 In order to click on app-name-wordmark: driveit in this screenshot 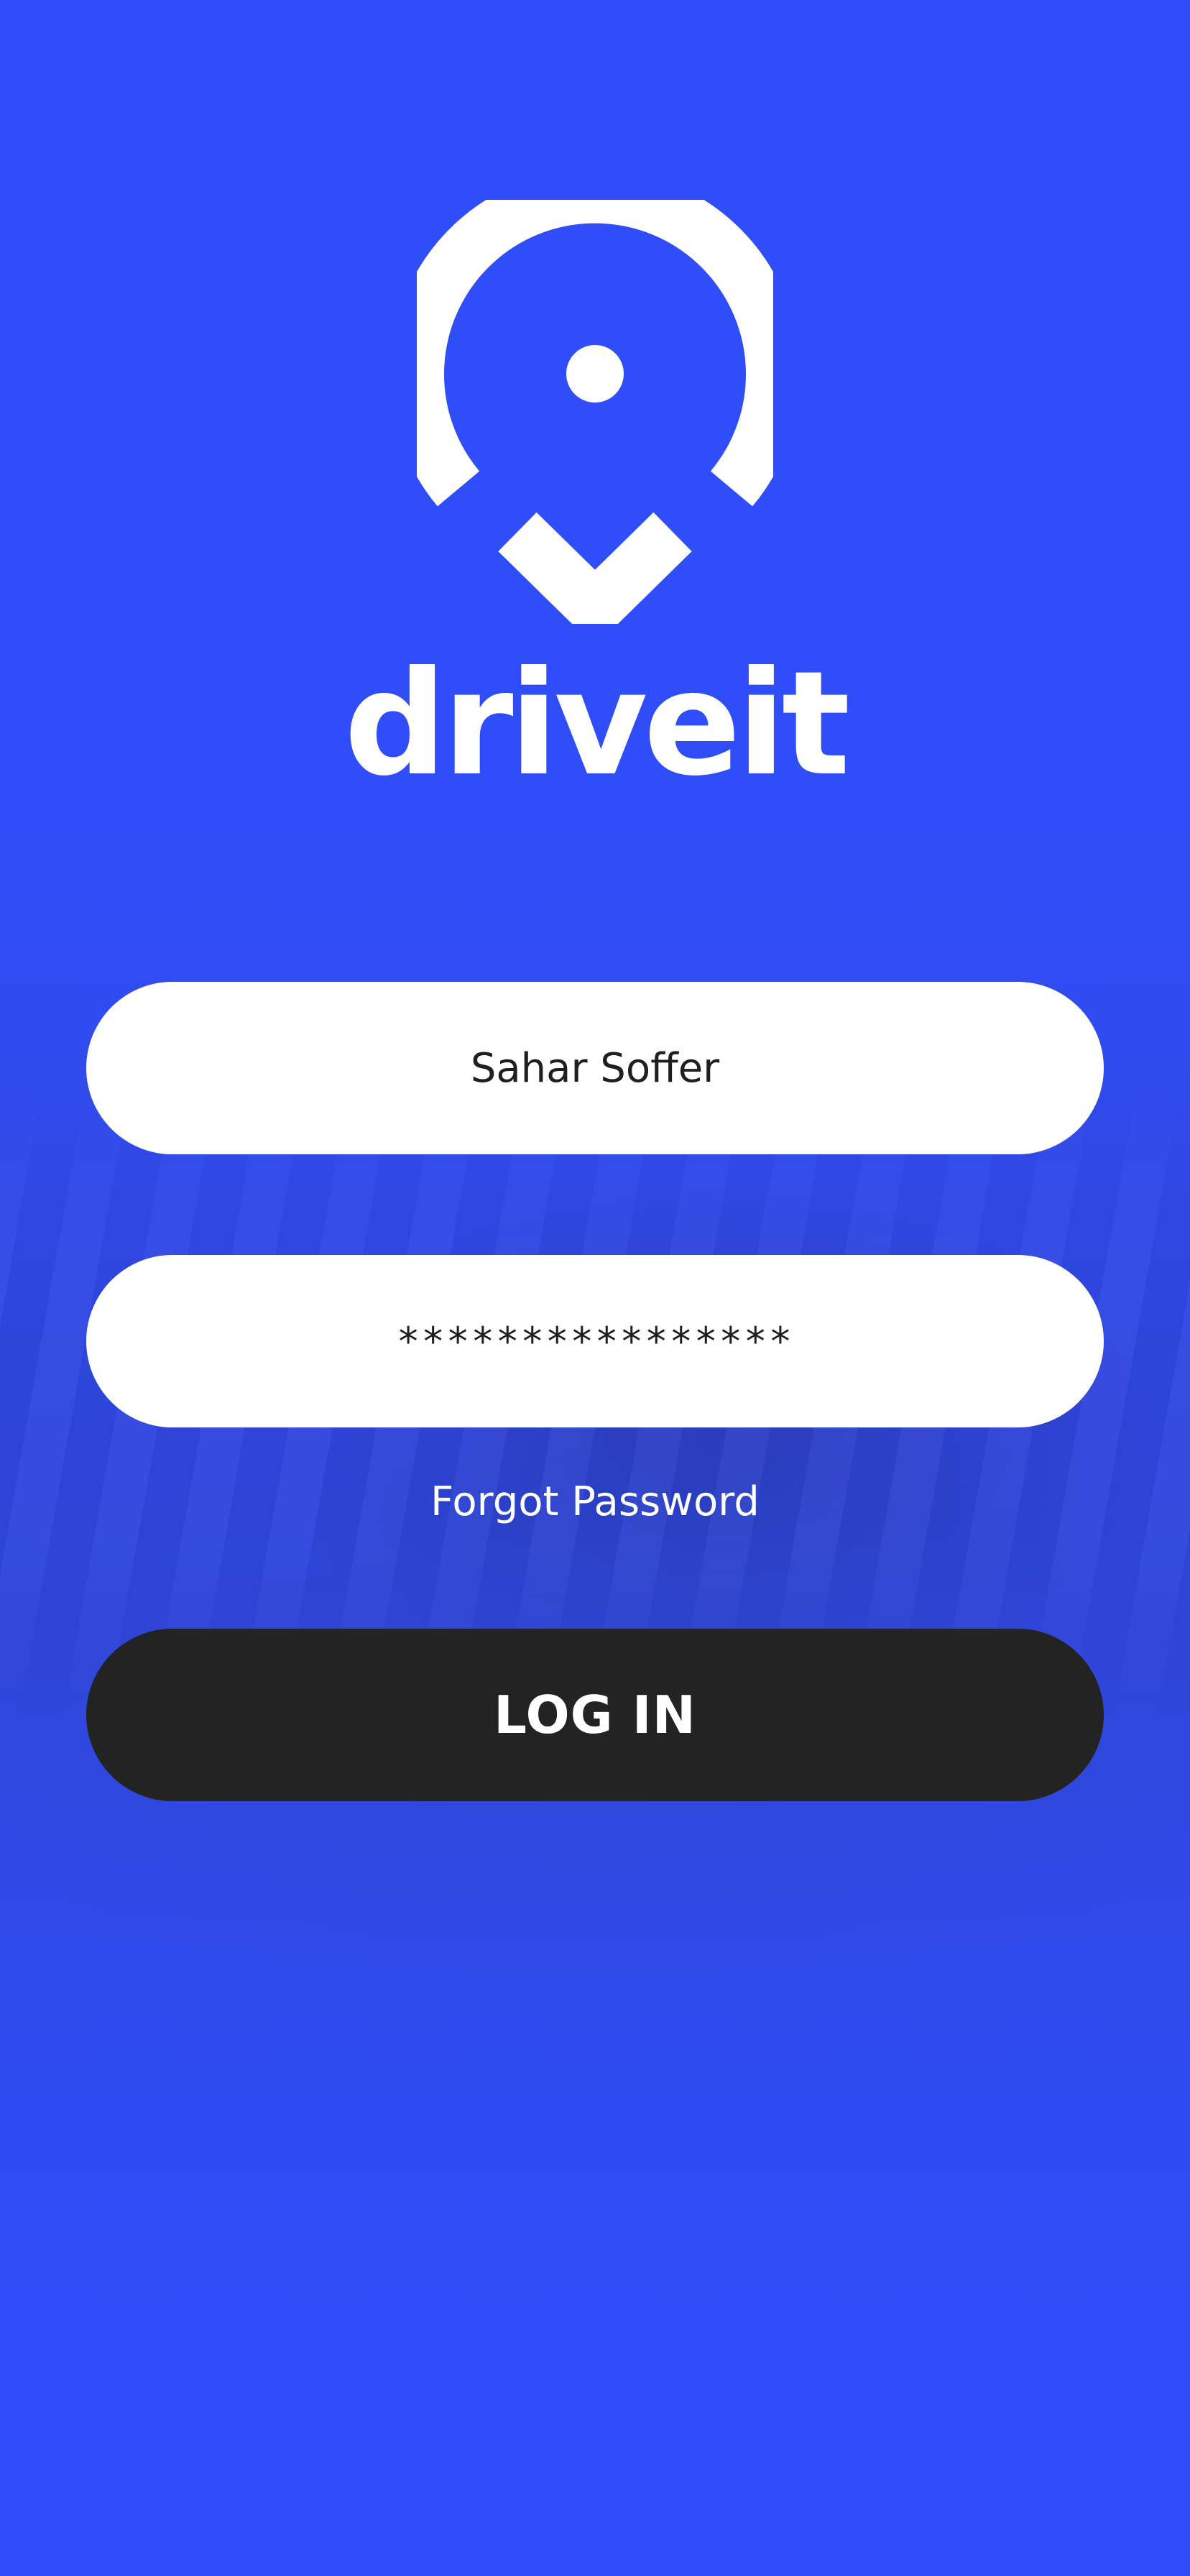, I will do `click(597, 724)`.